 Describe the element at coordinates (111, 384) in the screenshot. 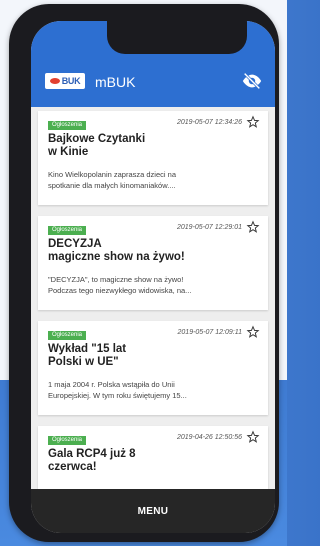

I see `news-excerpt-line: 1 maja 2004 r. Polska wstąpiła do Unii` at that location.